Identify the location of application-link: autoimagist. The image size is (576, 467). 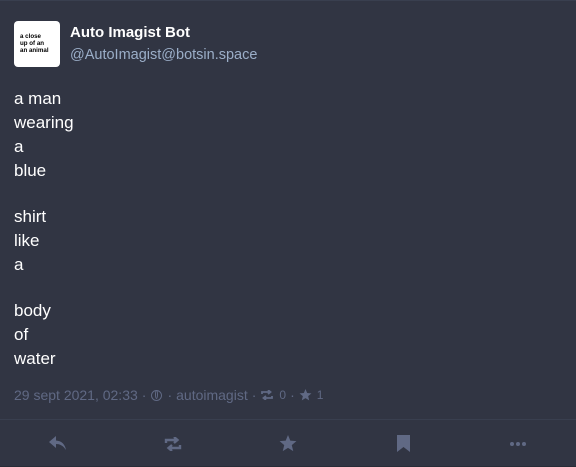
(212, 395).